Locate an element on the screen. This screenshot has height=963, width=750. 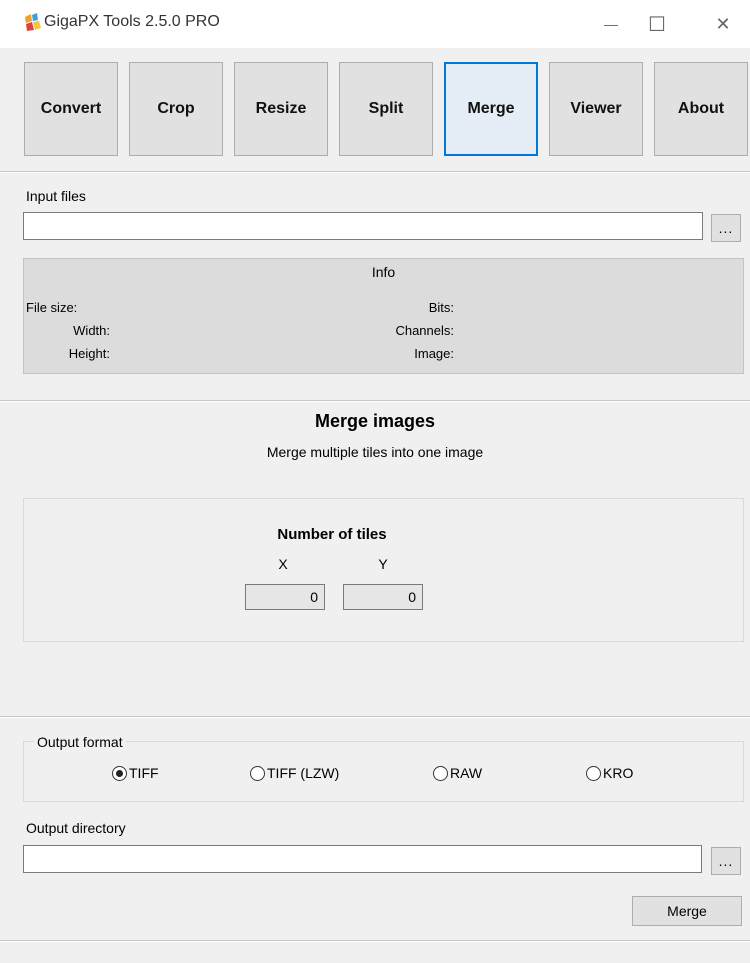
nav-viewer-button: Viewer is located at coordinates (596, 109).